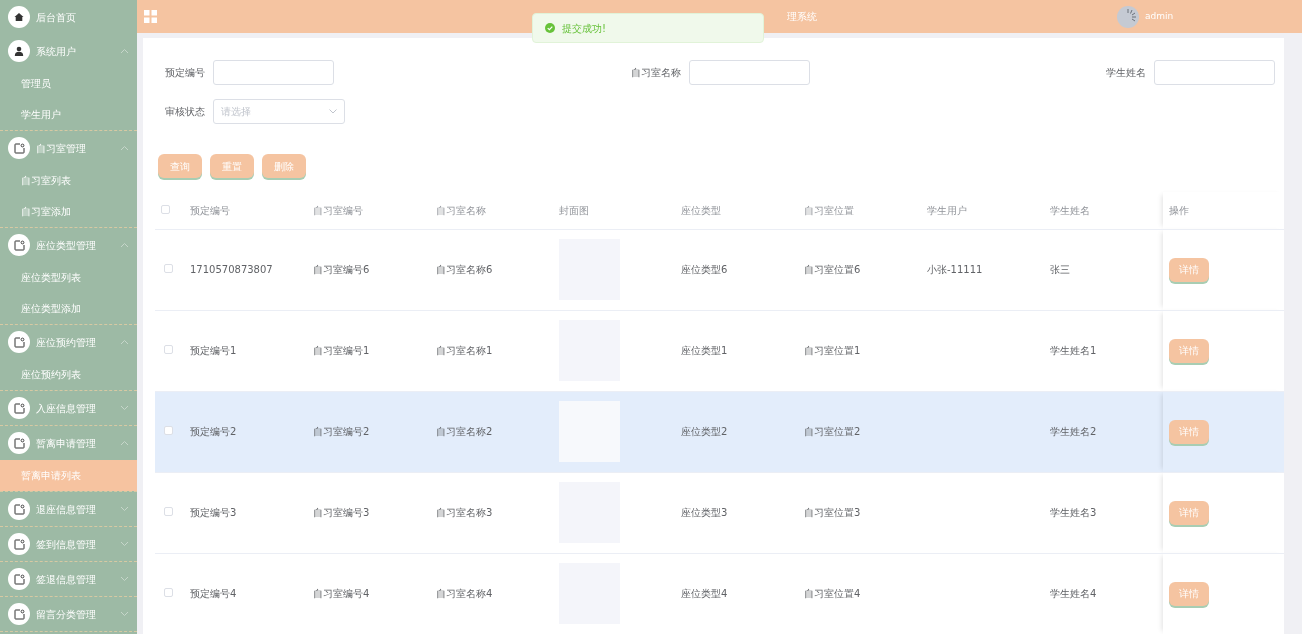 The height and width of the screenshot is (634, 1302). I want to click on sidebar-item: 自习室管理, so click(68, 148).